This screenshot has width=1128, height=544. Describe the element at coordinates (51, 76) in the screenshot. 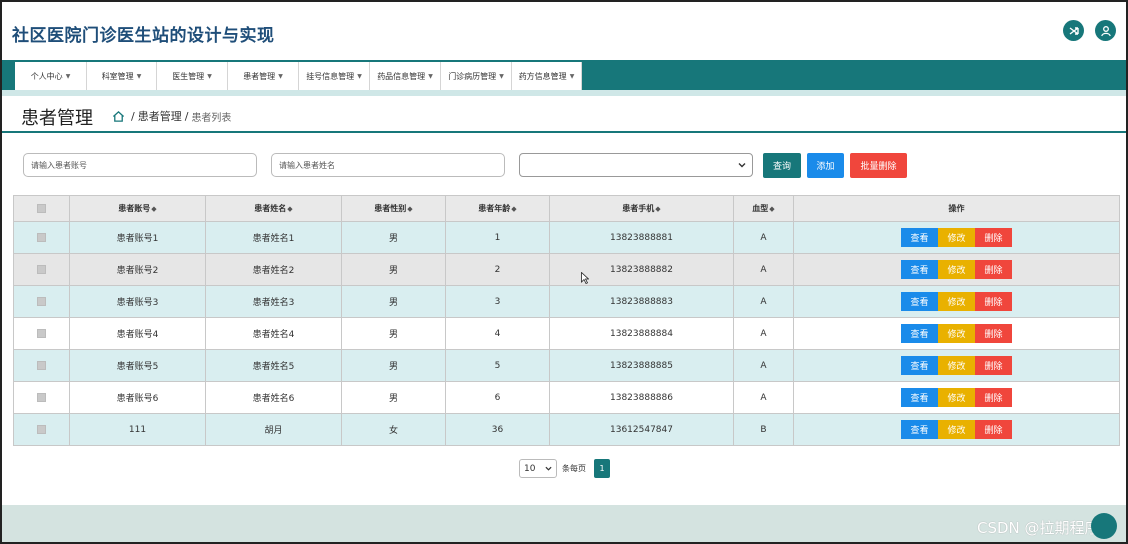

I see `nav-item-personal-center: 个人中心 ▼` at that location.